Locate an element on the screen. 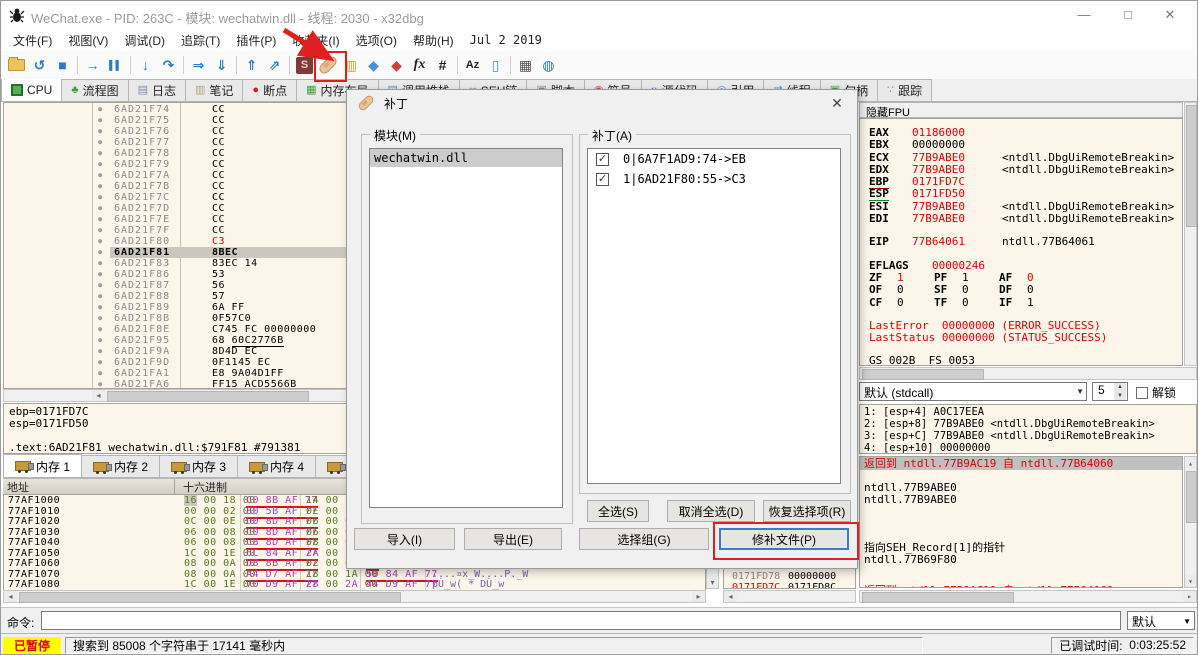 The width and height of the screenshot is (1198, 655). menu-item: 选项(O) is located at coordinates (376, 40).